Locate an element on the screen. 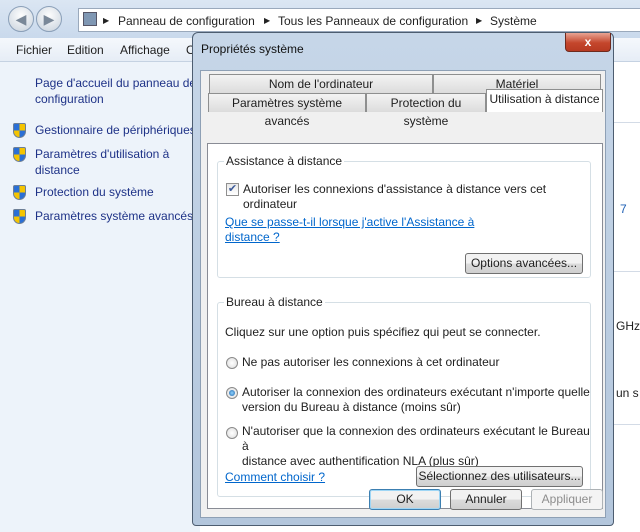 This screenshot has width=640, height=532. sidebar-item-device-manager: Gestionnaire de périphériques is located at coordinates (115, 130).